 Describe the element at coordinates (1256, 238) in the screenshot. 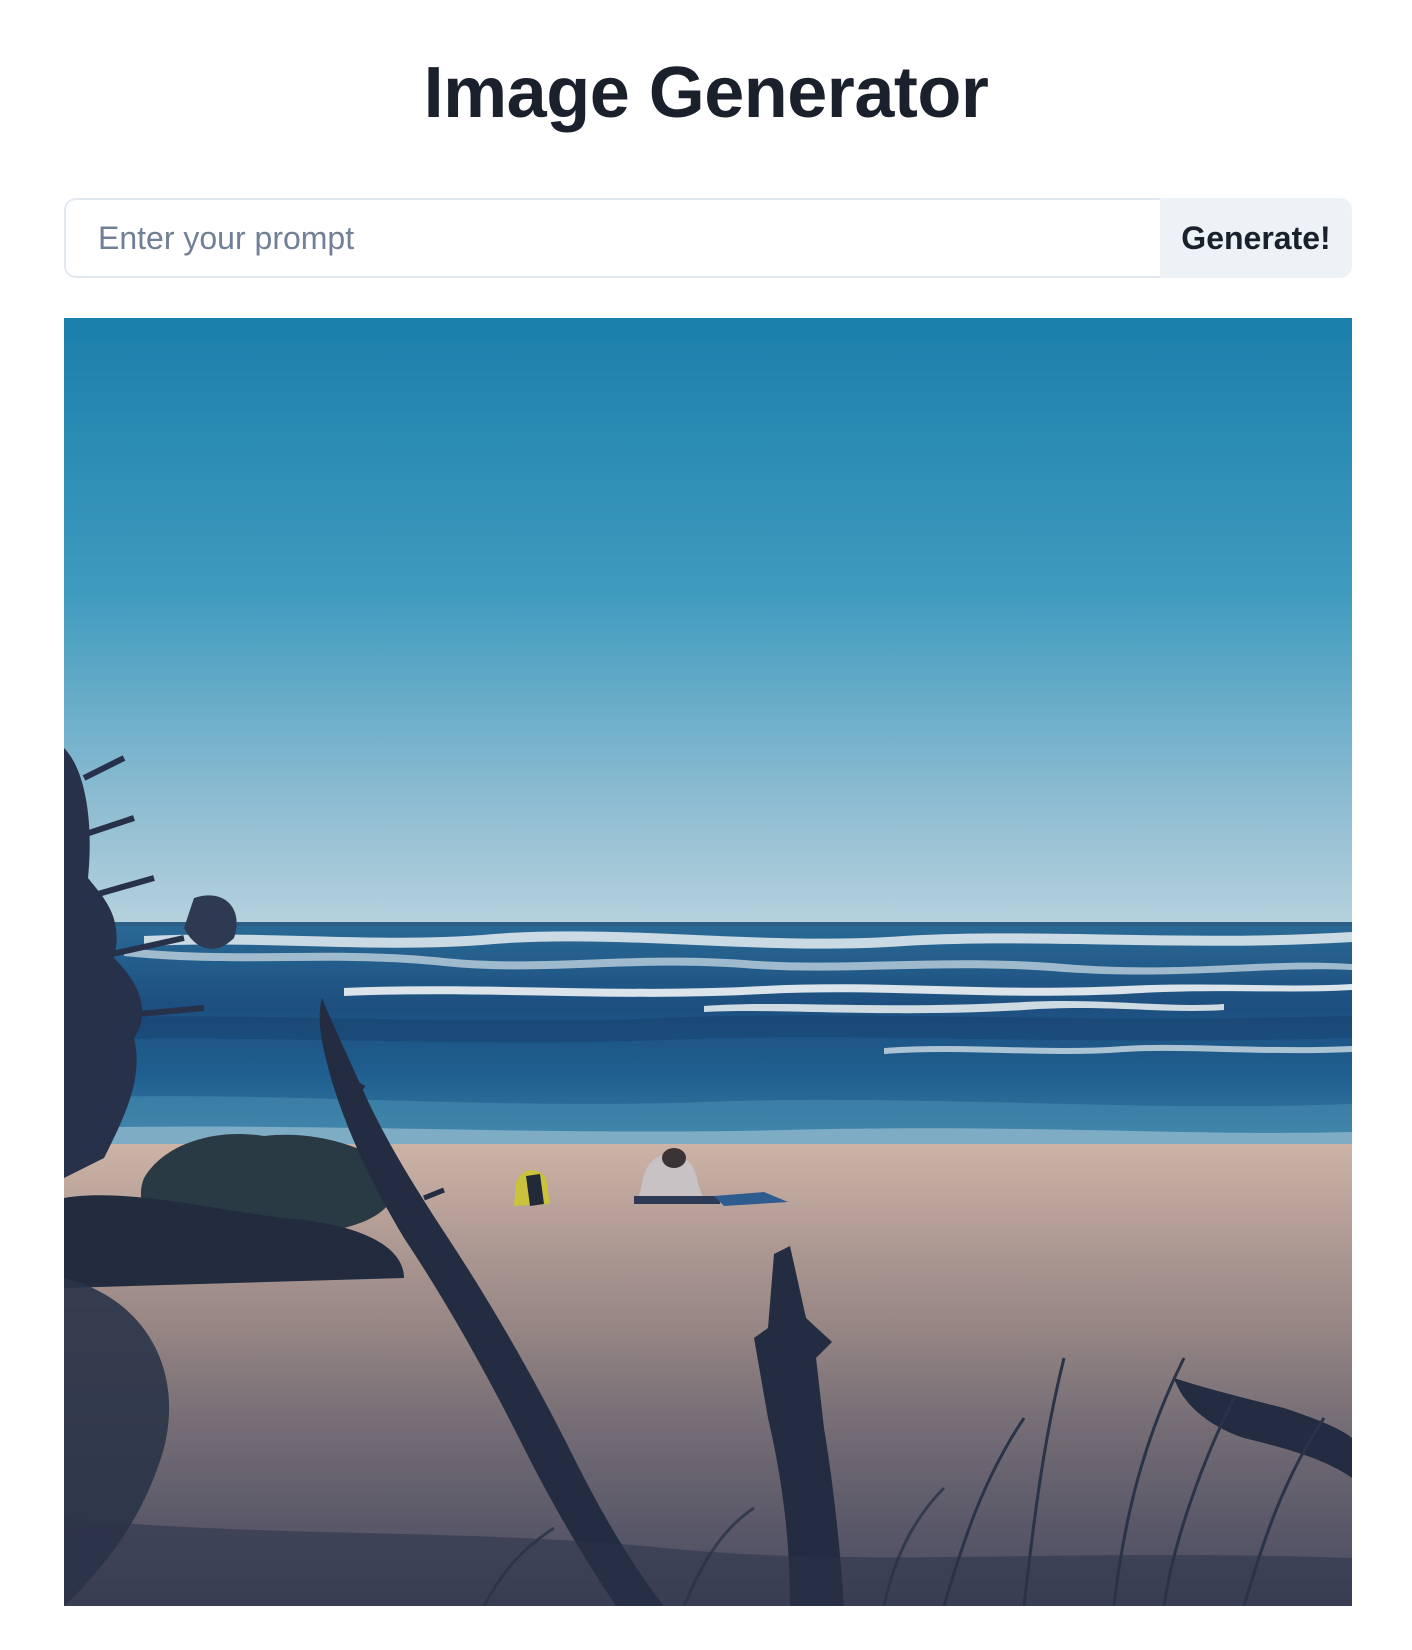

I see `generate-button: Generate!` at that location.